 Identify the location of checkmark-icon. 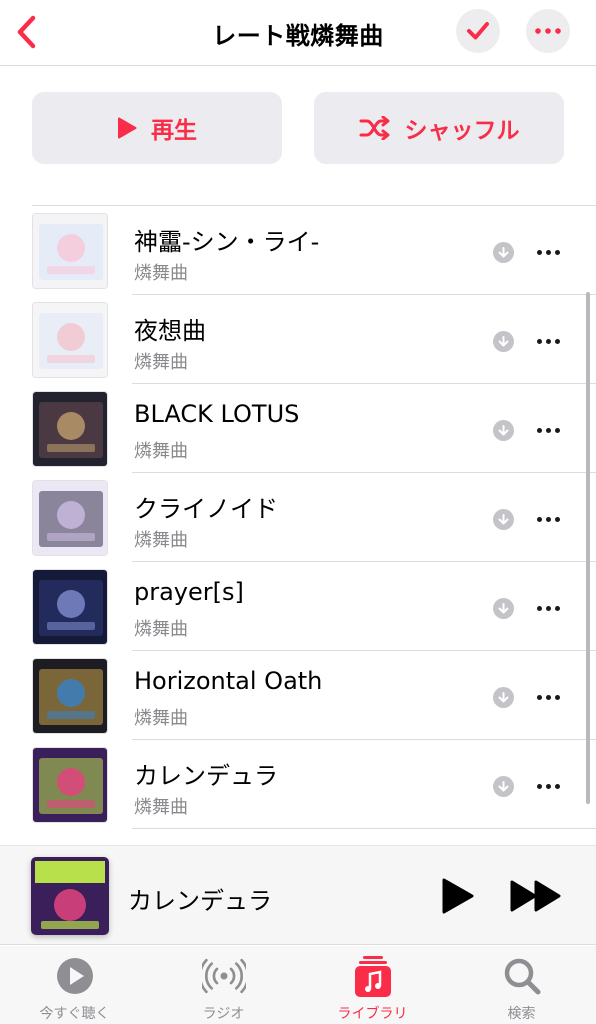
(478, 31).